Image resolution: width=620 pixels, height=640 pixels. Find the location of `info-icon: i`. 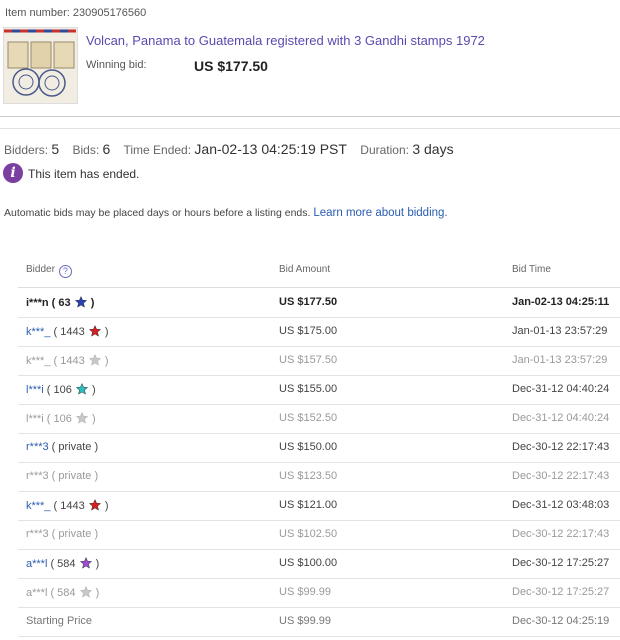

info-icon: i is located at coordinates (13, 173).